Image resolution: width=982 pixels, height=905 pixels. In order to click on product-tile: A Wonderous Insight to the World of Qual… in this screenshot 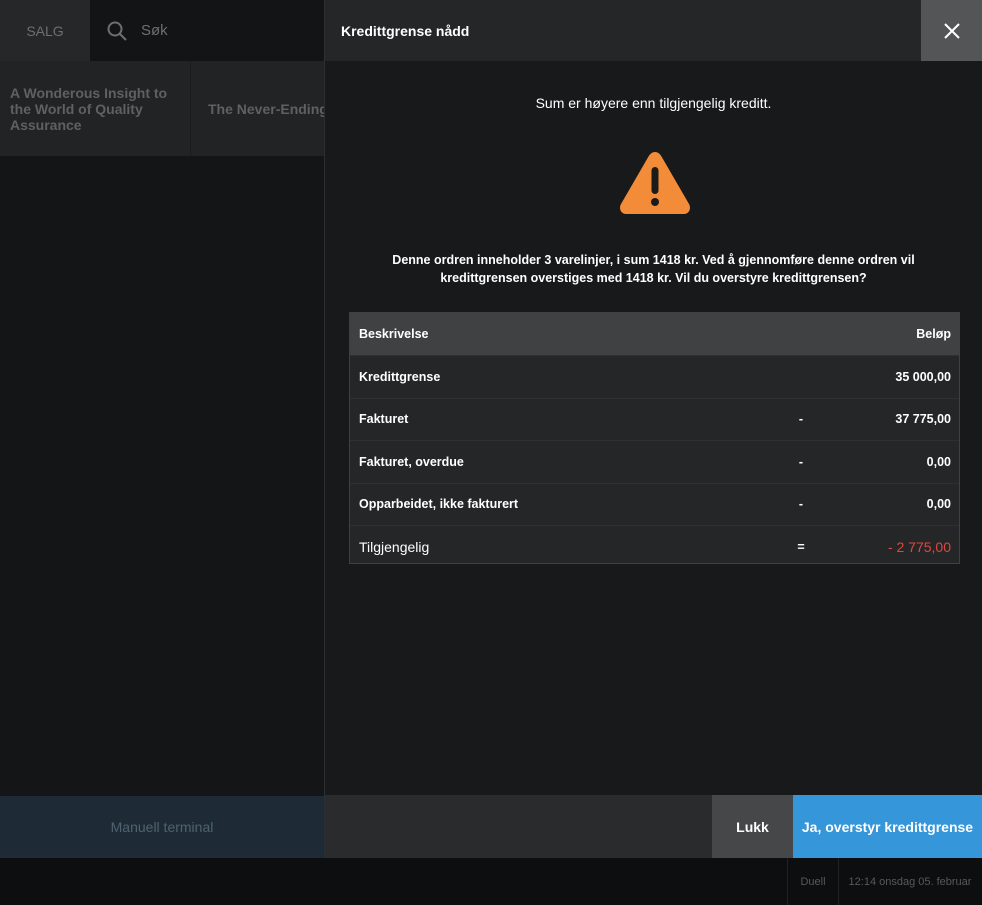, I will do `click(94, 108)`.